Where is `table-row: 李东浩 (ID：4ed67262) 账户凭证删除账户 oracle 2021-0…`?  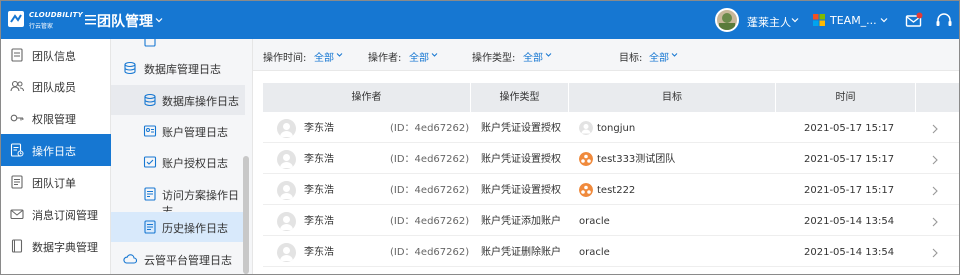 table-row: 李东浩 (ID：4ed67262) 账户凭证删除账户 oracle 2021-0… is located at coordinates (611, 252).